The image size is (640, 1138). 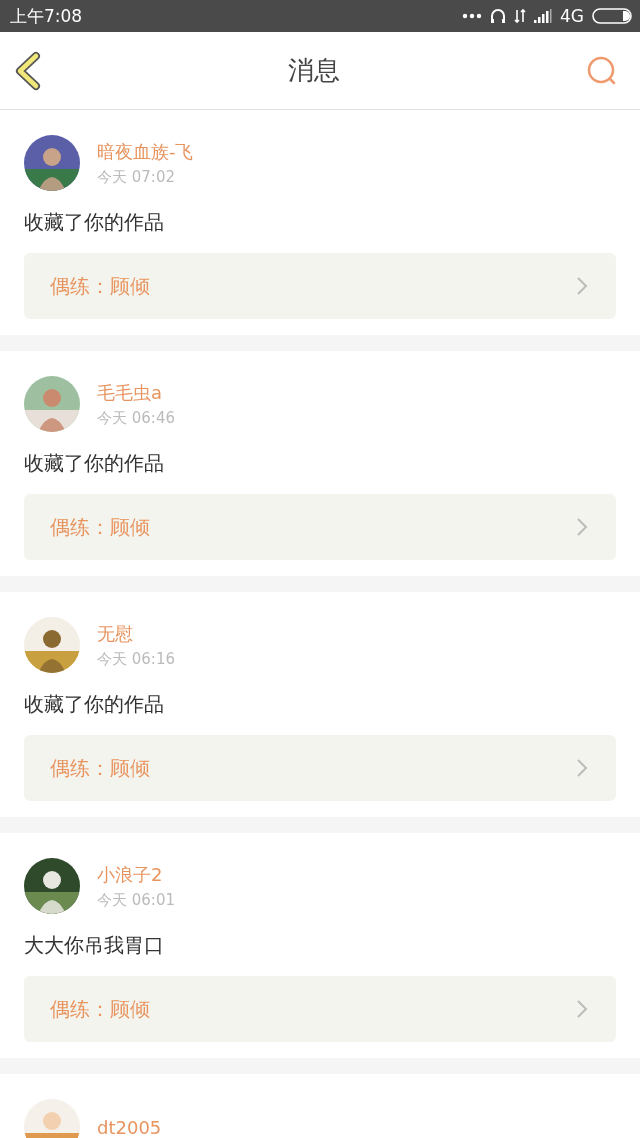 What do you see at coordinates (572, 16) in the screenshot?
I see `network-label: 4G` at bounding box center [572, 16].